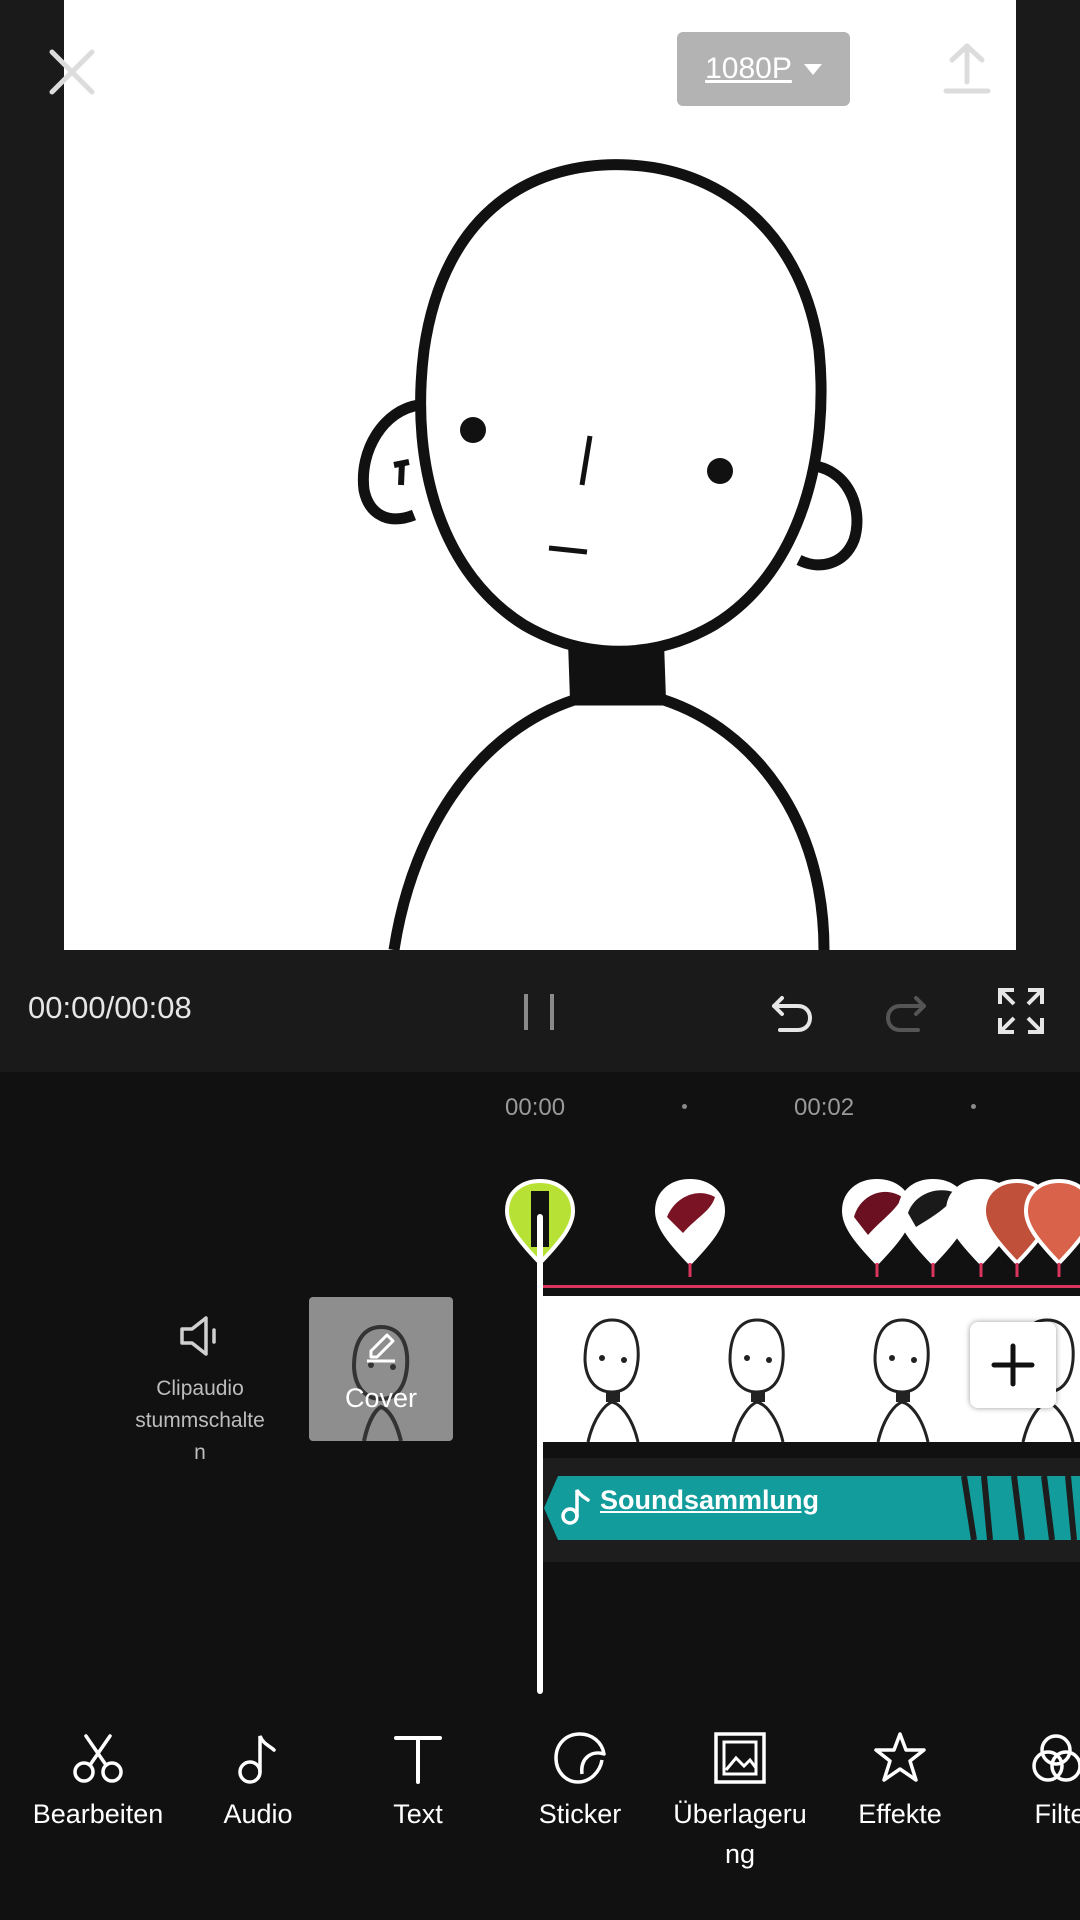  Describe the element at coordinates (418, 1814) in the screenshot. I see `tool-label: Text` at that location.